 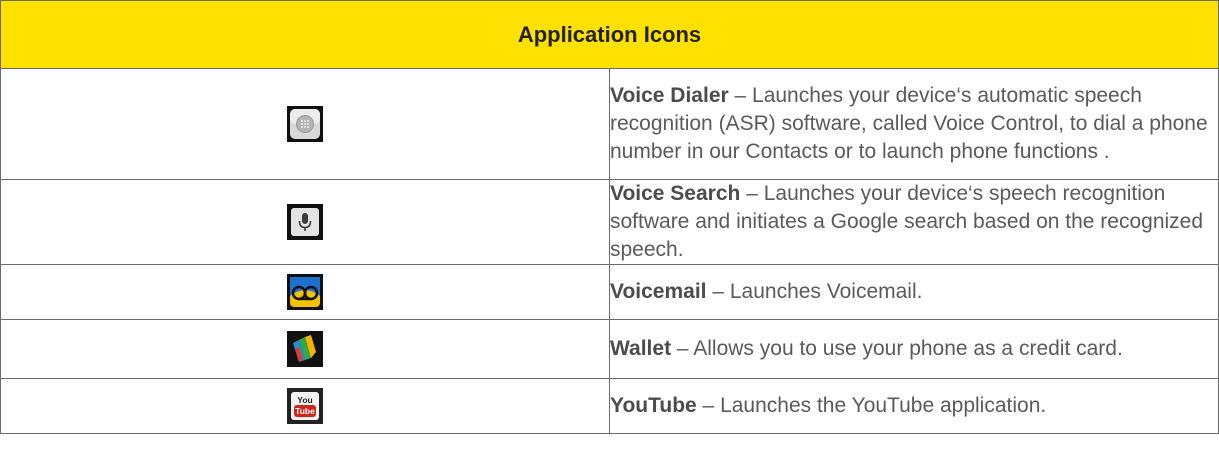 I want to click on youtube-icon: You Tube, so click(x=305, y=406).